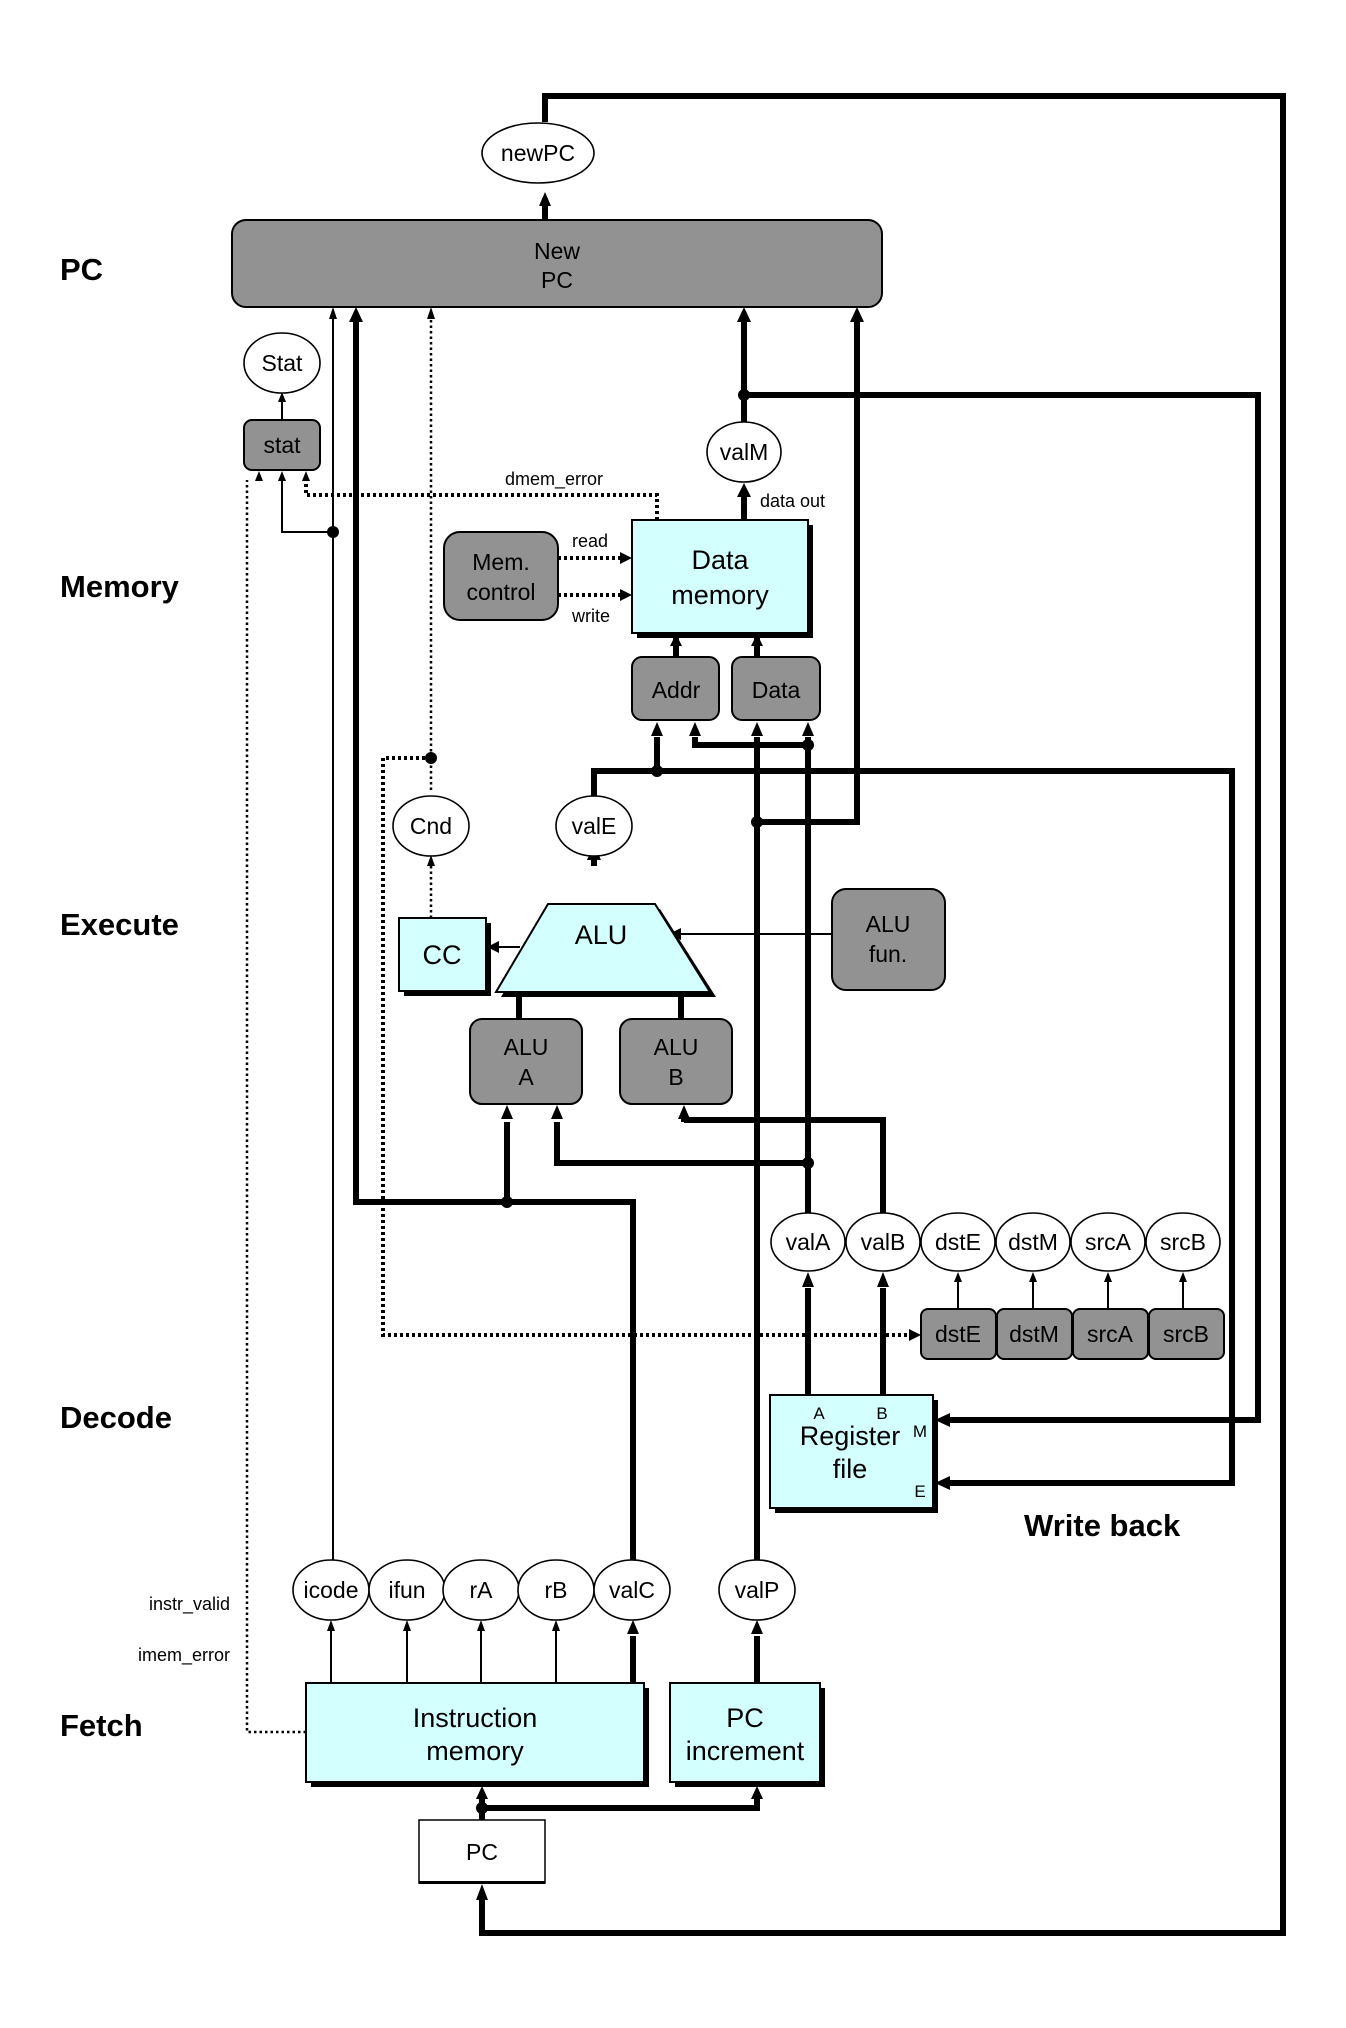 The height and width of the screenshot is (2028, 1346). I want to click on cnd-text: Cnd, so click(431, 826).